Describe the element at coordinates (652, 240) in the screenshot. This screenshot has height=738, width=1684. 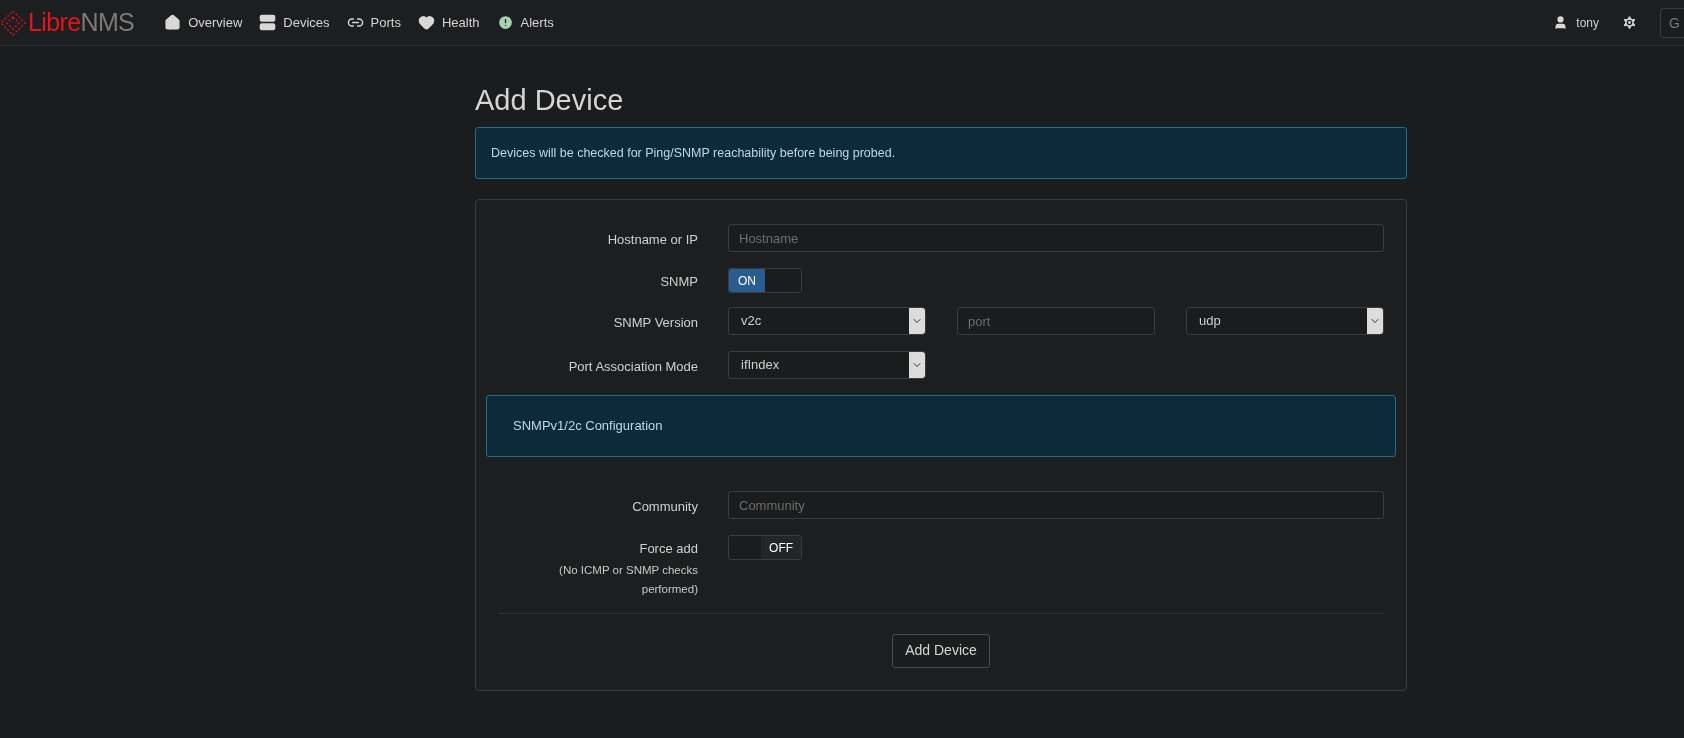
I see `field-label: Hostname or IP` at that location.